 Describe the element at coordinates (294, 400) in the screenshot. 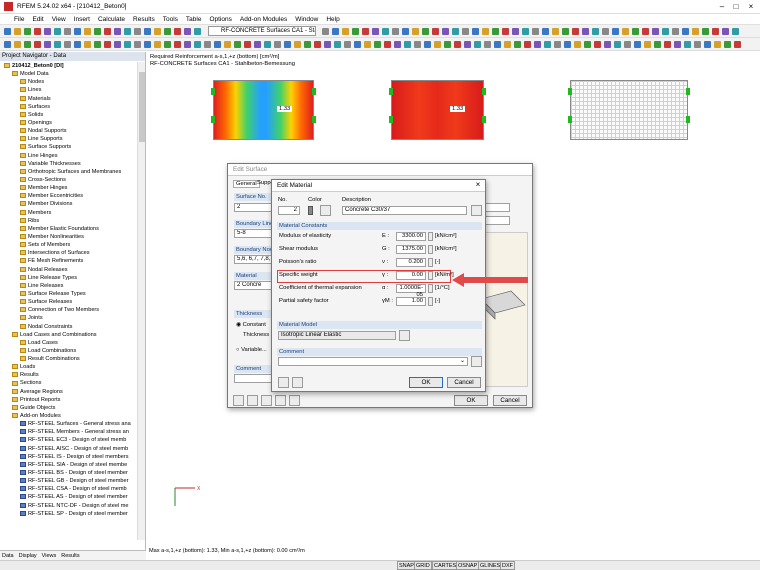

I see `measure-icon` at that location.